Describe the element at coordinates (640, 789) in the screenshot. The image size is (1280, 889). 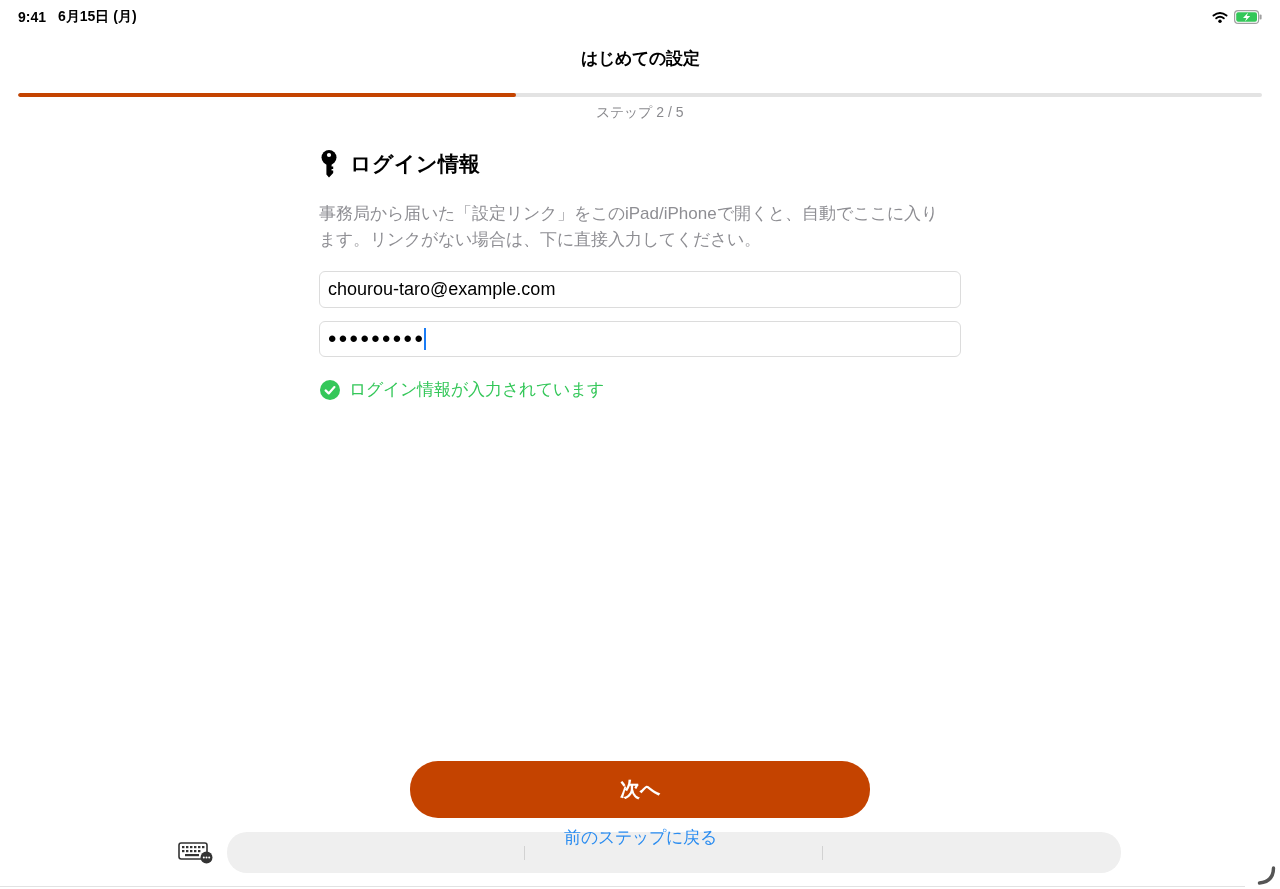
I see `next-button: 次へ` at that location.